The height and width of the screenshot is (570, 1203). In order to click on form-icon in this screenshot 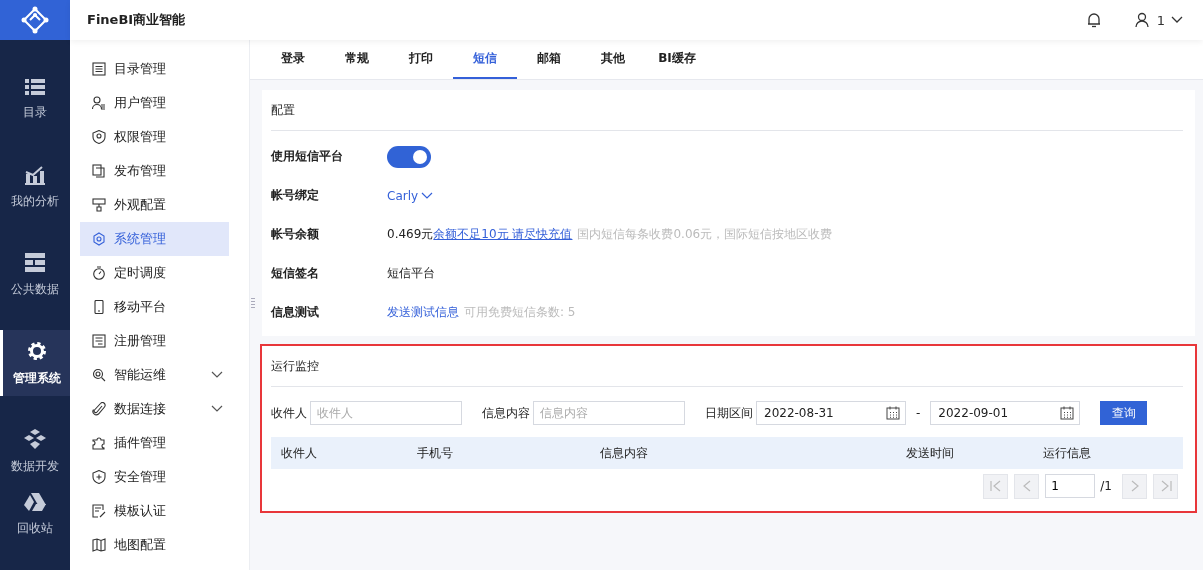, I will do `click(99, 341)`.